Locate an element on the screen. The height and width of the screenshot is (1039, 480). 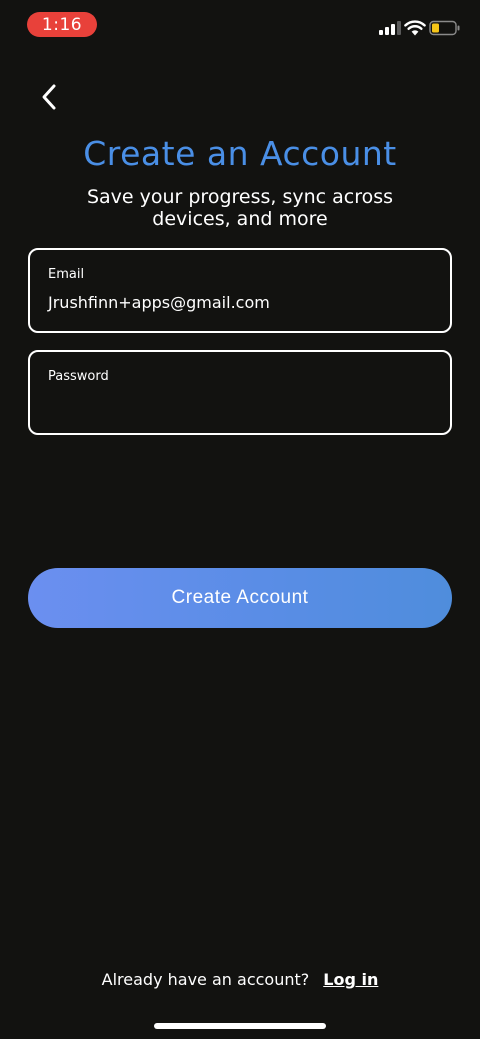
login-link: Log in is located at coordinates (350, 979).